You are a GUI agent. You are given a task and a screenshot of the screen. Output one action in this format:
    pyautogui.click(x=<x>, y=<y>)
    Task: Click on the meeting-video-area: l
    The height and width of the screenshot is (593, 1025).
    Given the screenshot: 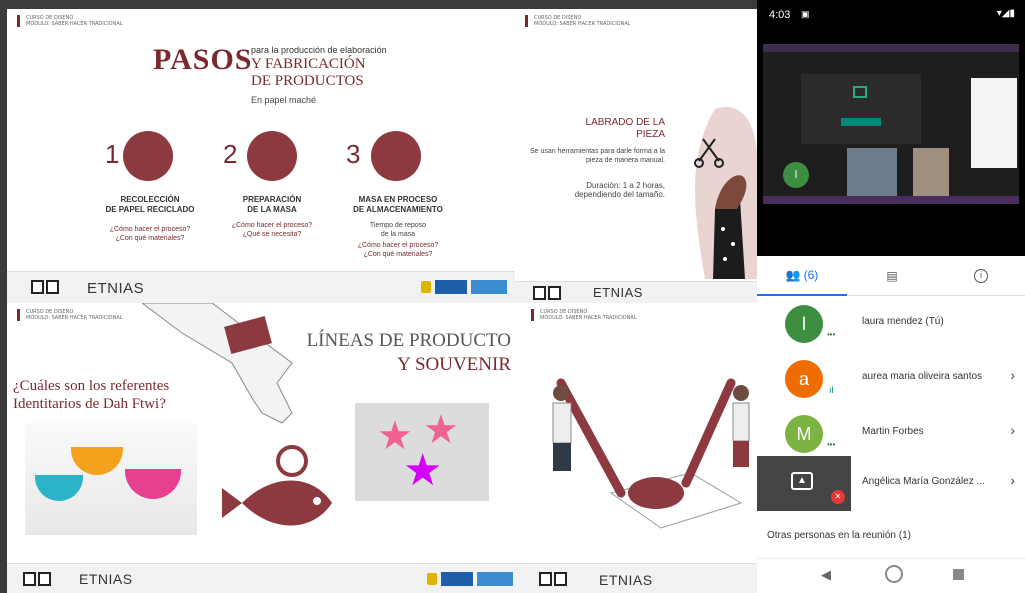 What is the action you would take?
    pyautogui.click(x=891, y=143)
    